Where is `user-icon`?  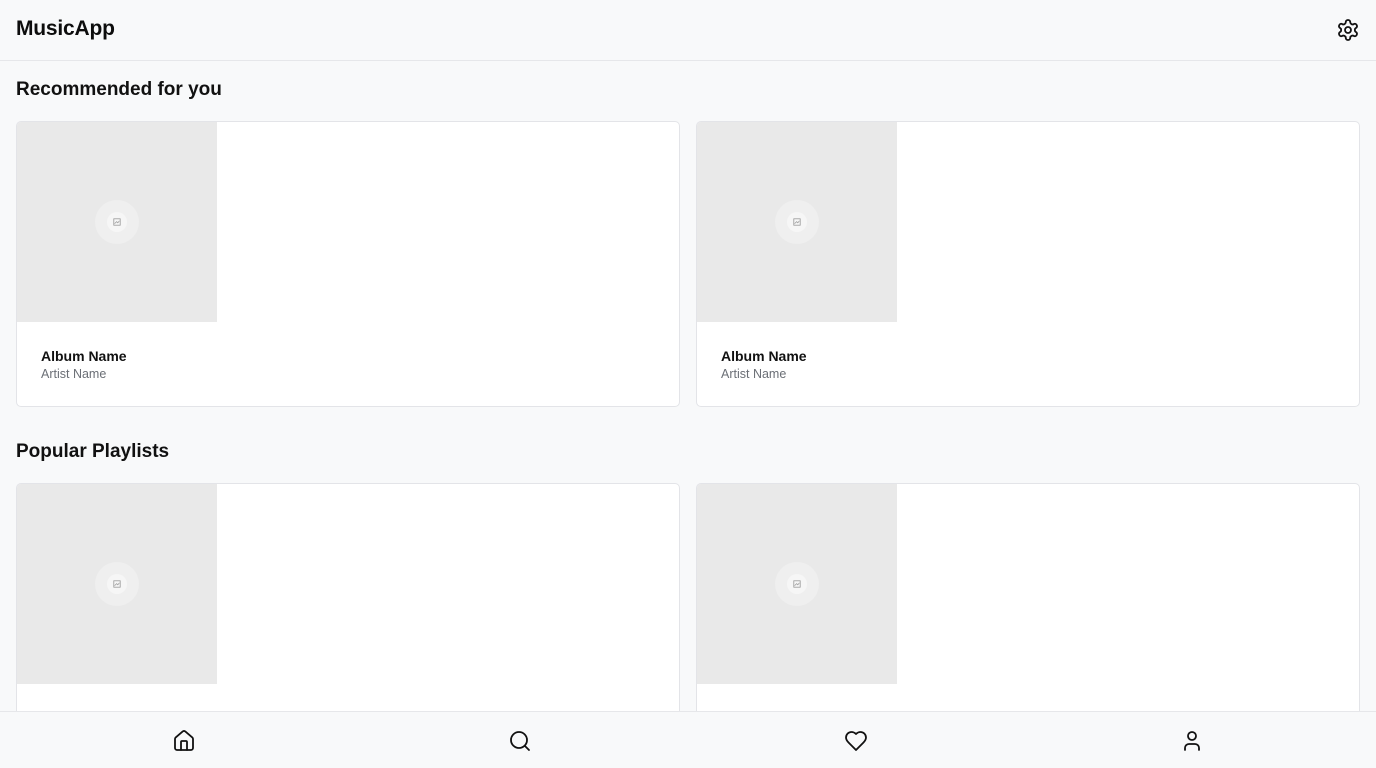 user-icon is located at coordinates (1192, 741).